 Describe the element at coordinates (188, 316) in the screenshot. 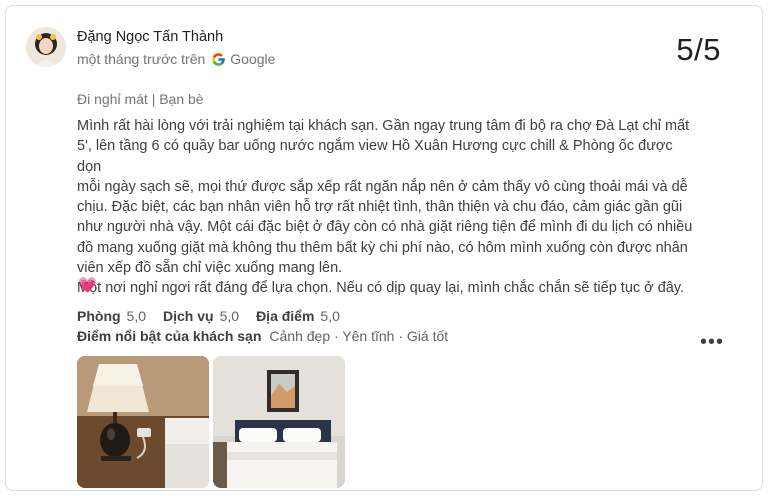

I see `rating-label: Dịch vụ` at that location.